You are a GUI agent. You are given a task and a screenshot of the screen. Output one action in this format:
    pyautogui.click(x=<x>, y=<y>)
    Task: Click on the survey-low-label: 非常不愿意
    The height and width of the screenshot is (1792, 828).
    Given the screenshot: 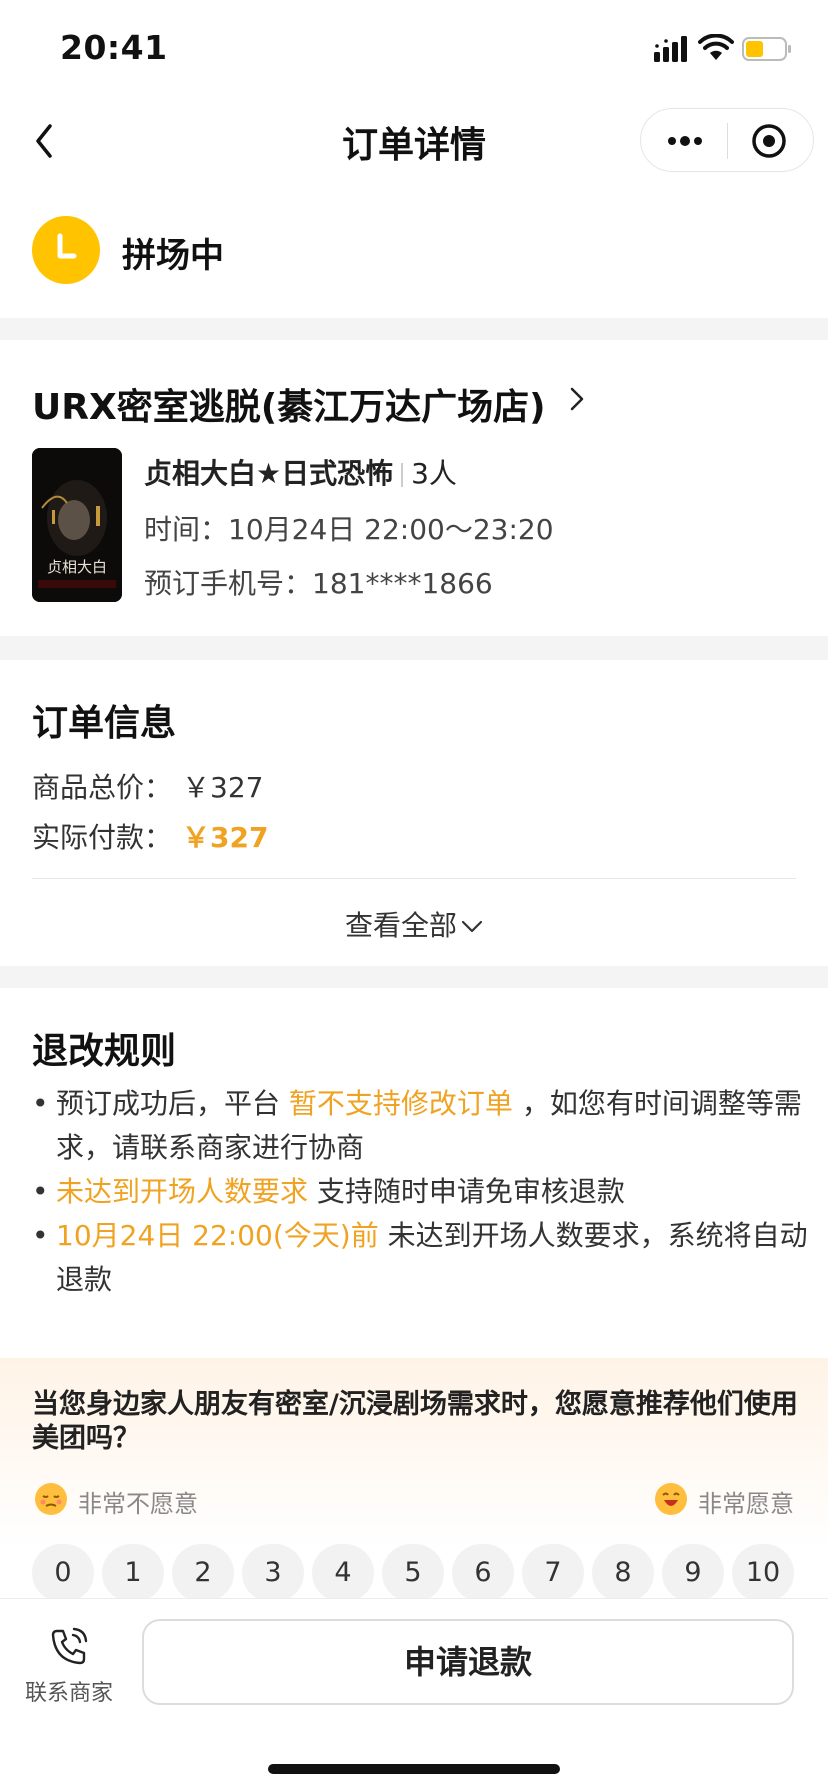 What is the action you would take?
    pyautogui.click(x=138, y=1504)
    